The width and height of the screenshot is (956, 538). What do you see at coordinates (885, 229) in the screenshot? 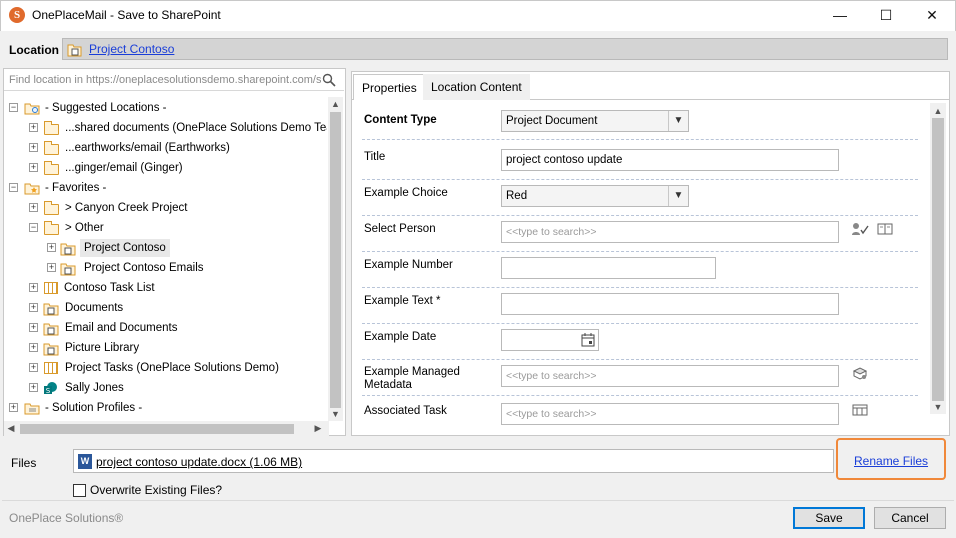
I see `address-book-icon` at bounding box center [885, 229].